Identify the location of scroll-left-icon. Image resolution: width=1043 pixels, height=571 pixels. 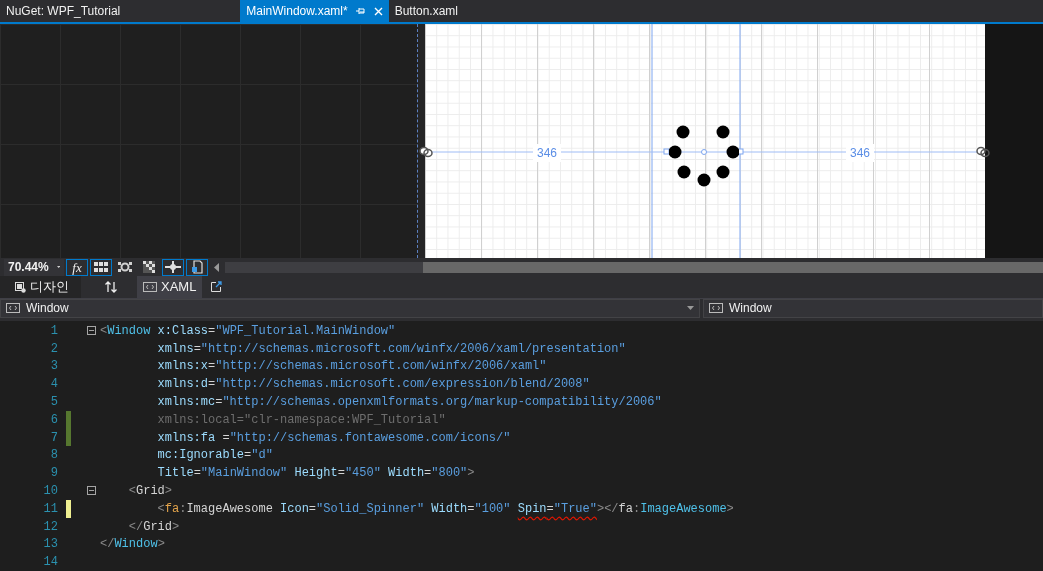
(216, 267).